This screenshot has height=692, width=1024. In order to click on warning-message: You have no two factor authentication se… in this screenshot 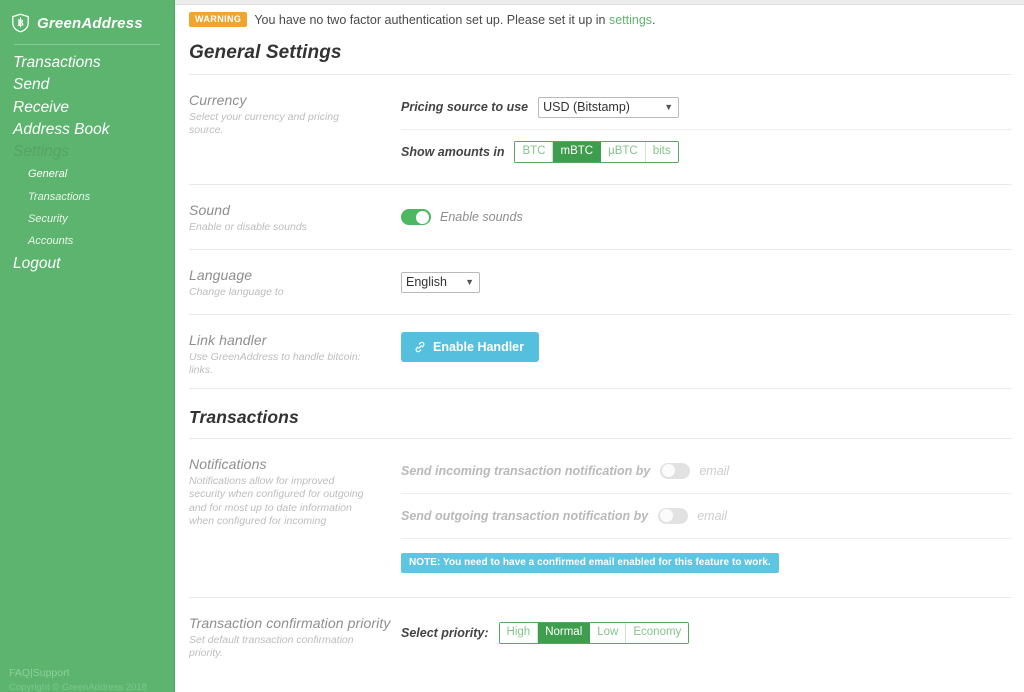, I will do `click(454, 20)`.